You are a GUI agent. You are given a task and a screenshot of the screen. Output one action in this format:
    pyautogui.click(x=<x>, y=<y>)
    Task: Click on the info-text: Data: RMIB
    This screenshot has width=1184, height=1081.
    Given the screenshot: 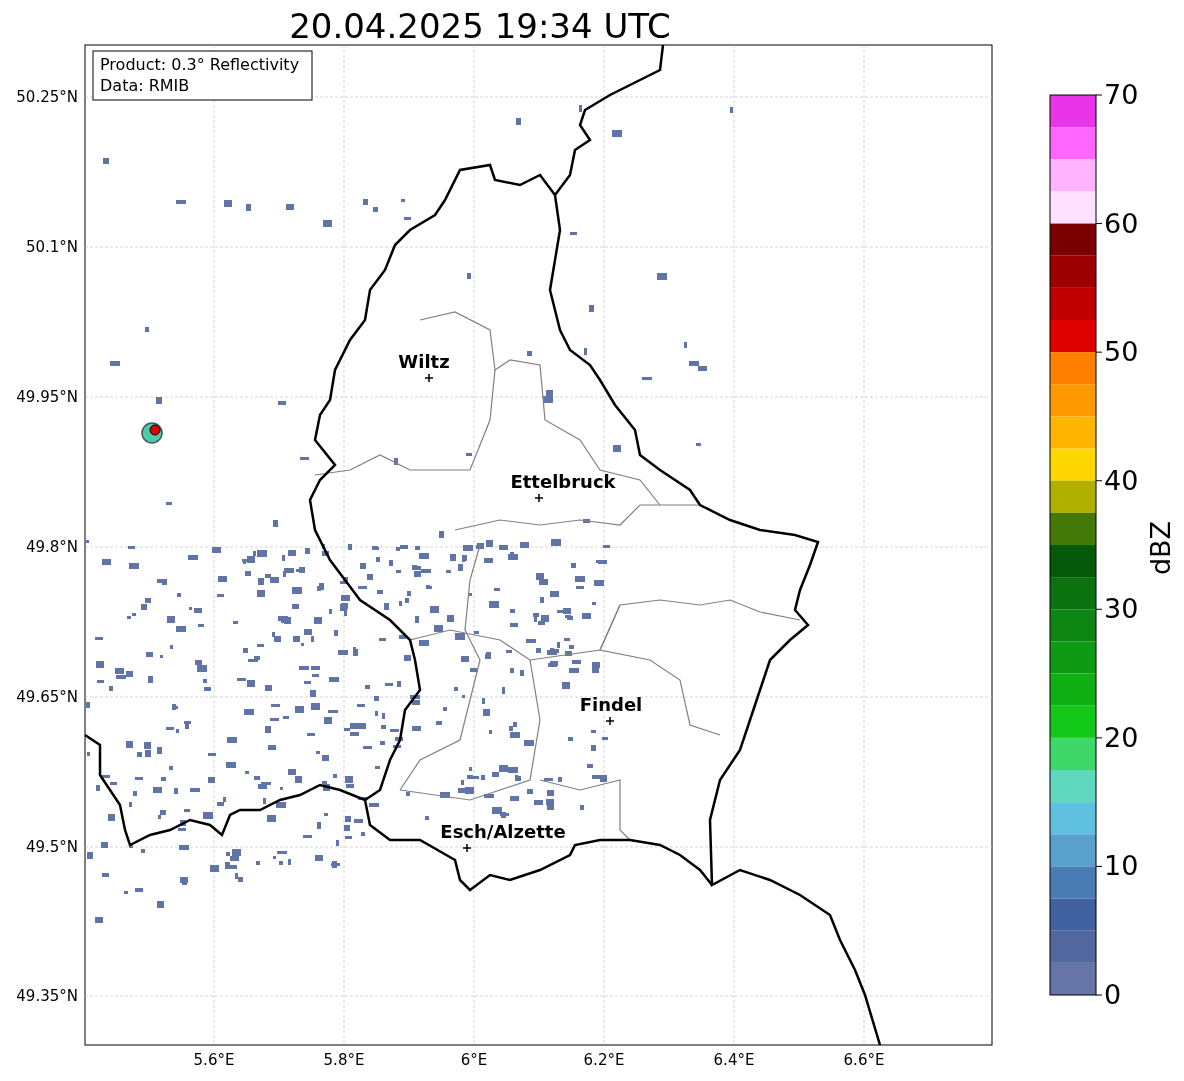 What is the action you would take?
    pyautogui.click(x=145, y=85)
    